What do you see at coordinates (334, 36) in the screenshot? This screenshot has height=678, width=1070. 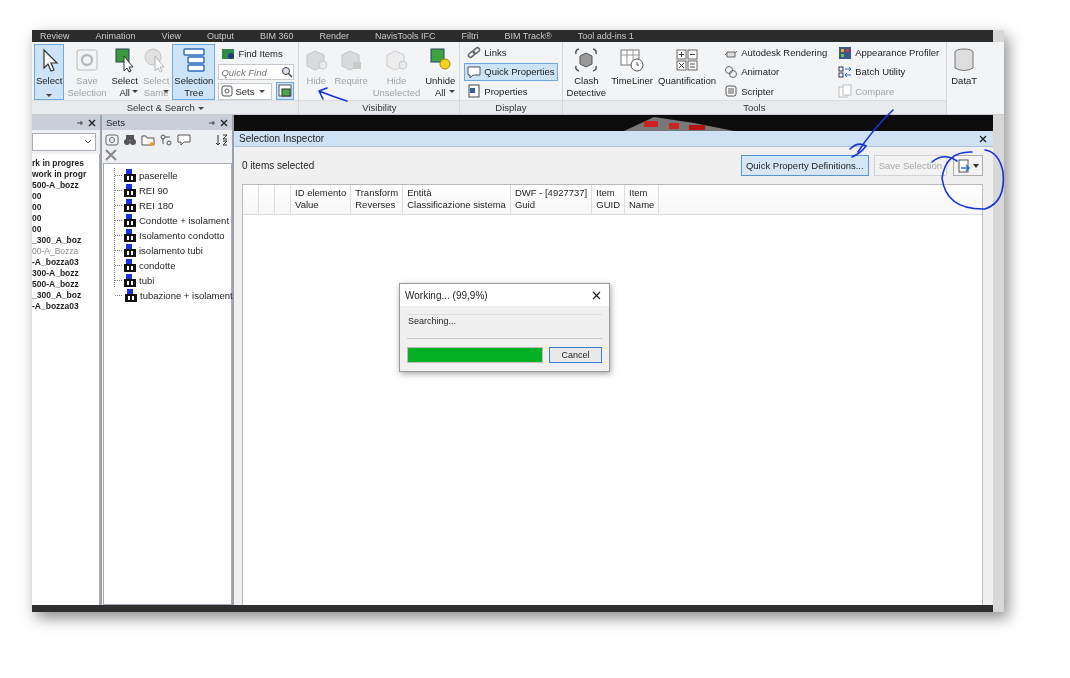 I see `ribbon-tab: Render` at bounding box center [334, 36].